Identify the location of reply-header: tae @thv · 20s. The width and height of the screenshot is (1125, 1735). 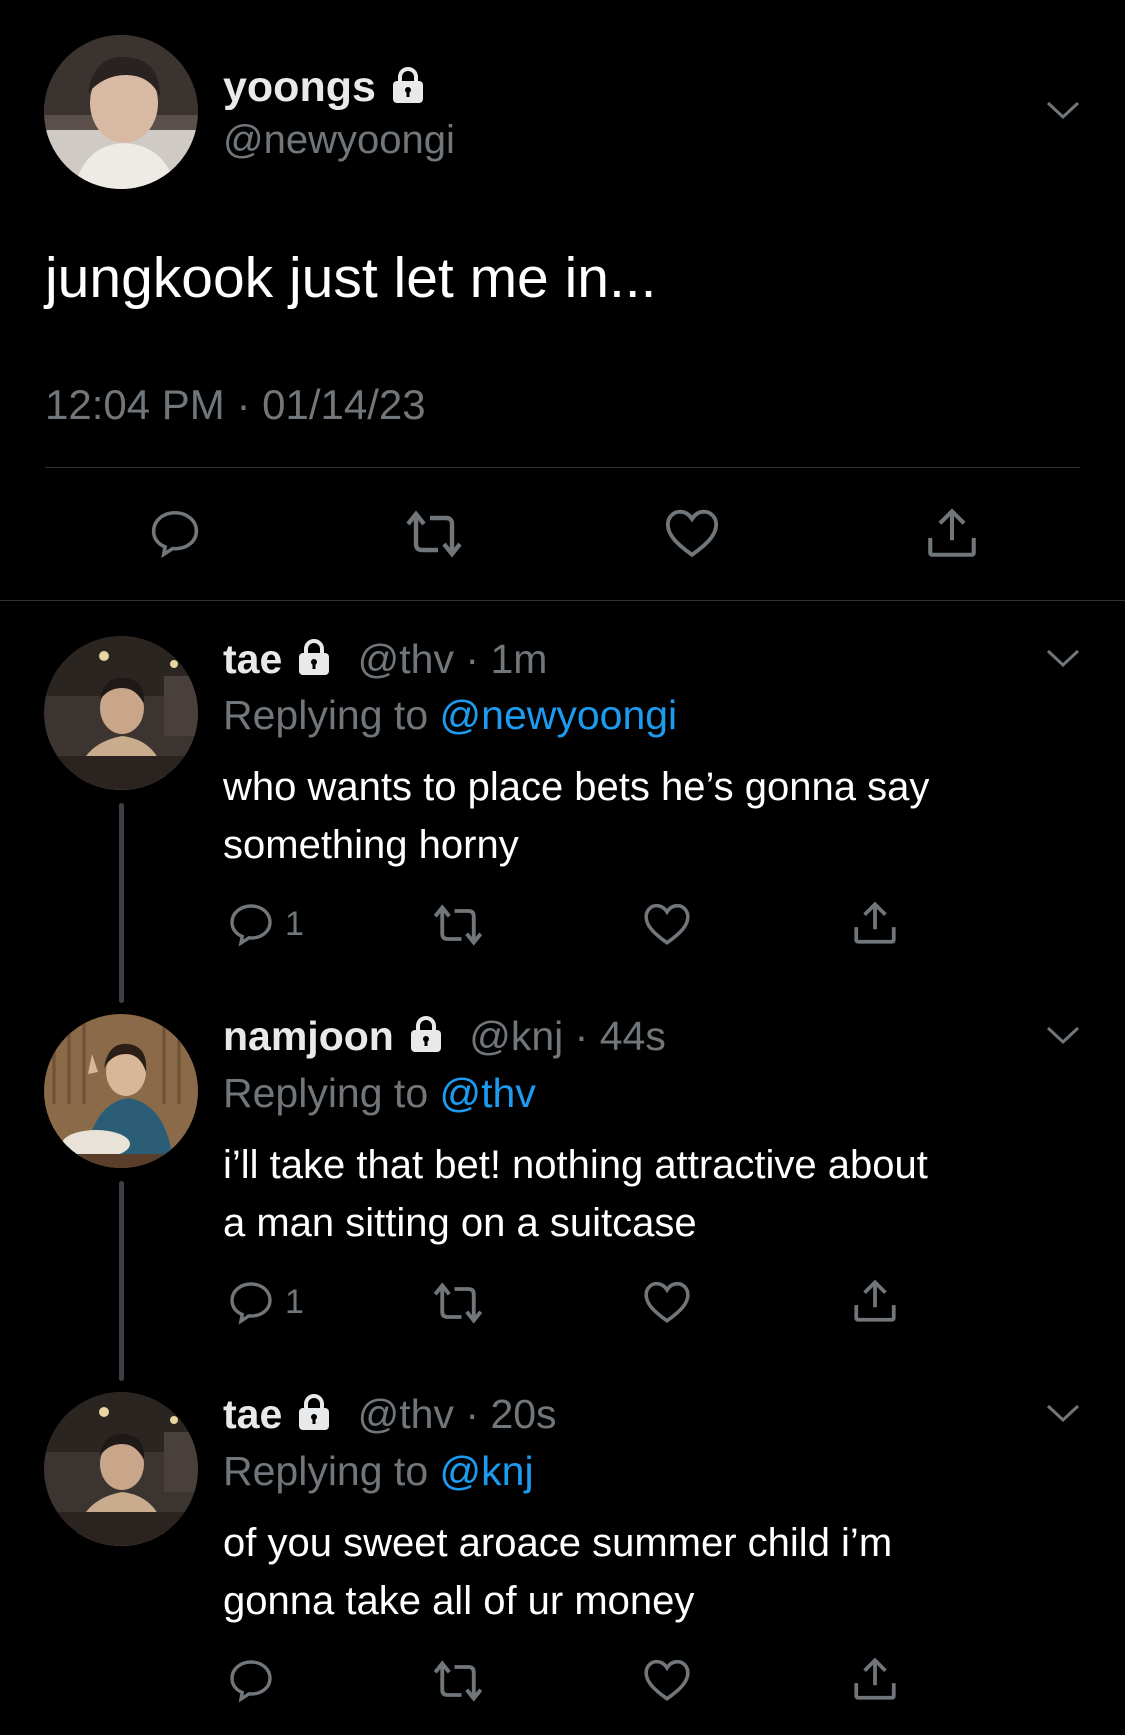
(390, 1414).